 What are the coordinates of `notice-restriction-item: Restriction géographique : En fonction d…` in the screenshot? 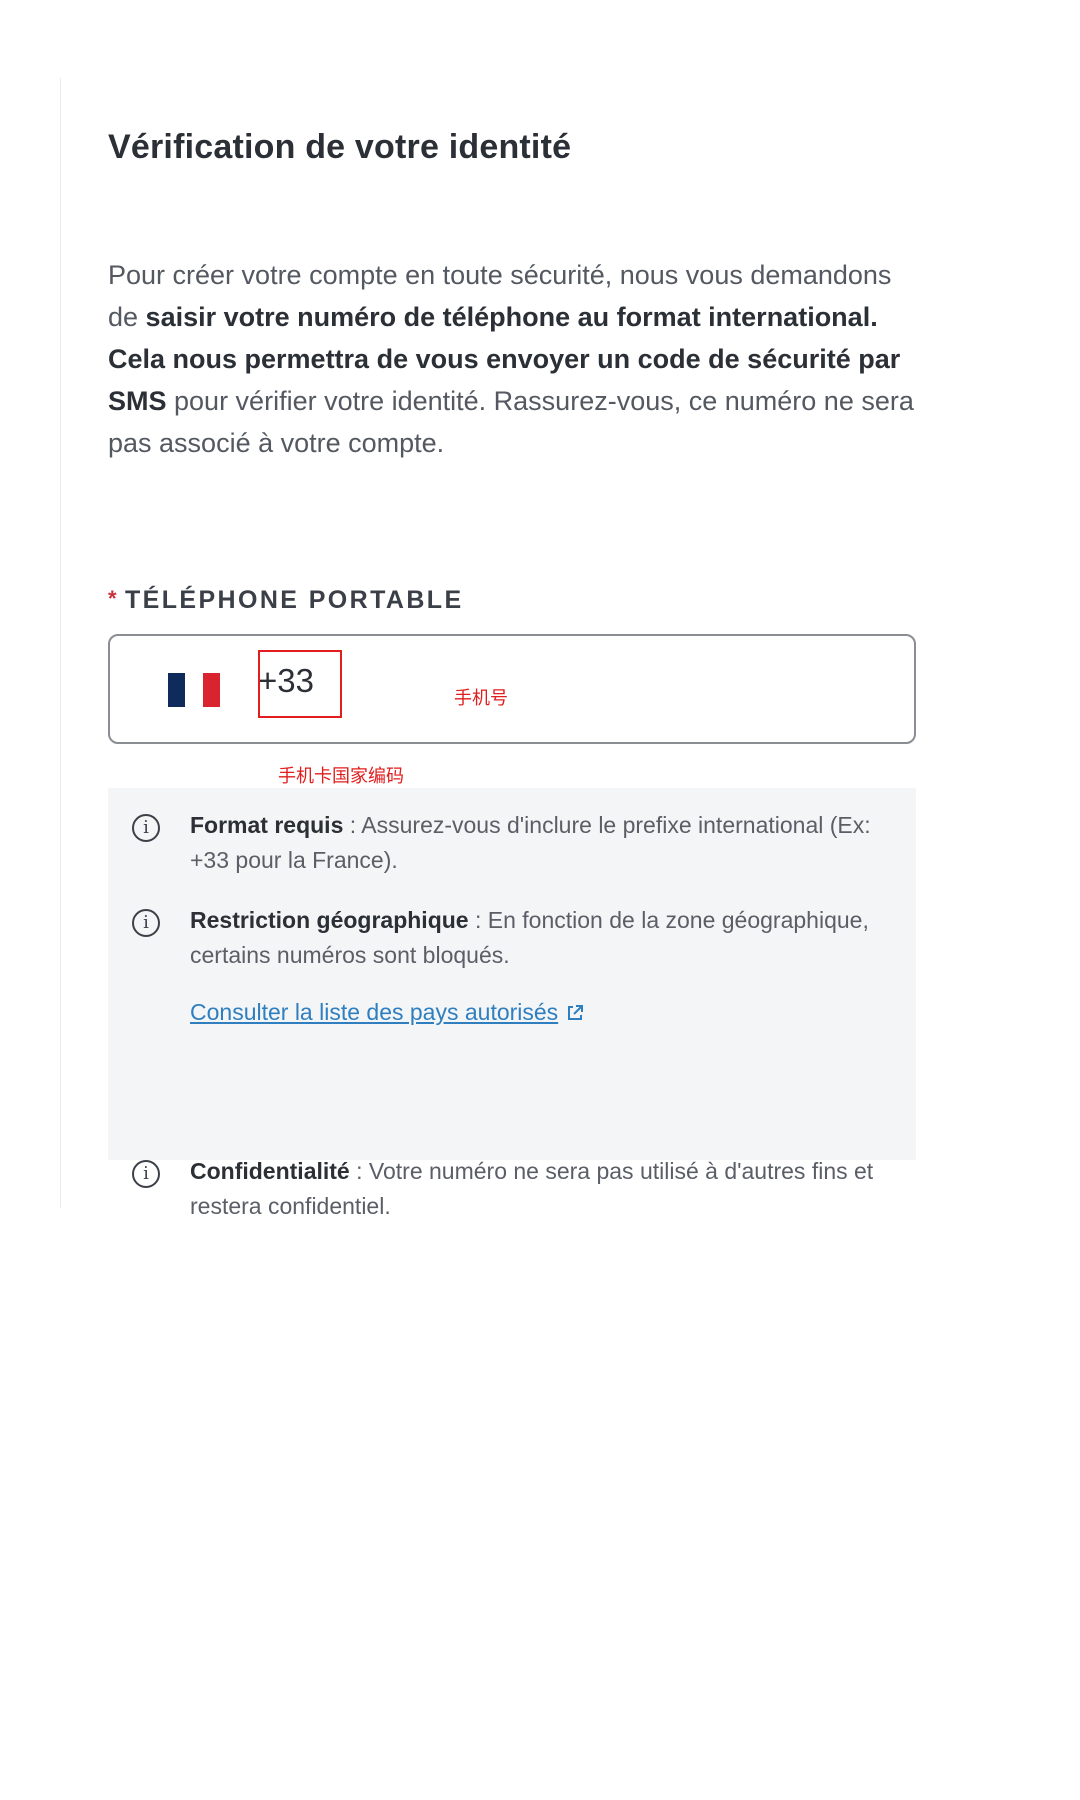 It's located at (540, 938).